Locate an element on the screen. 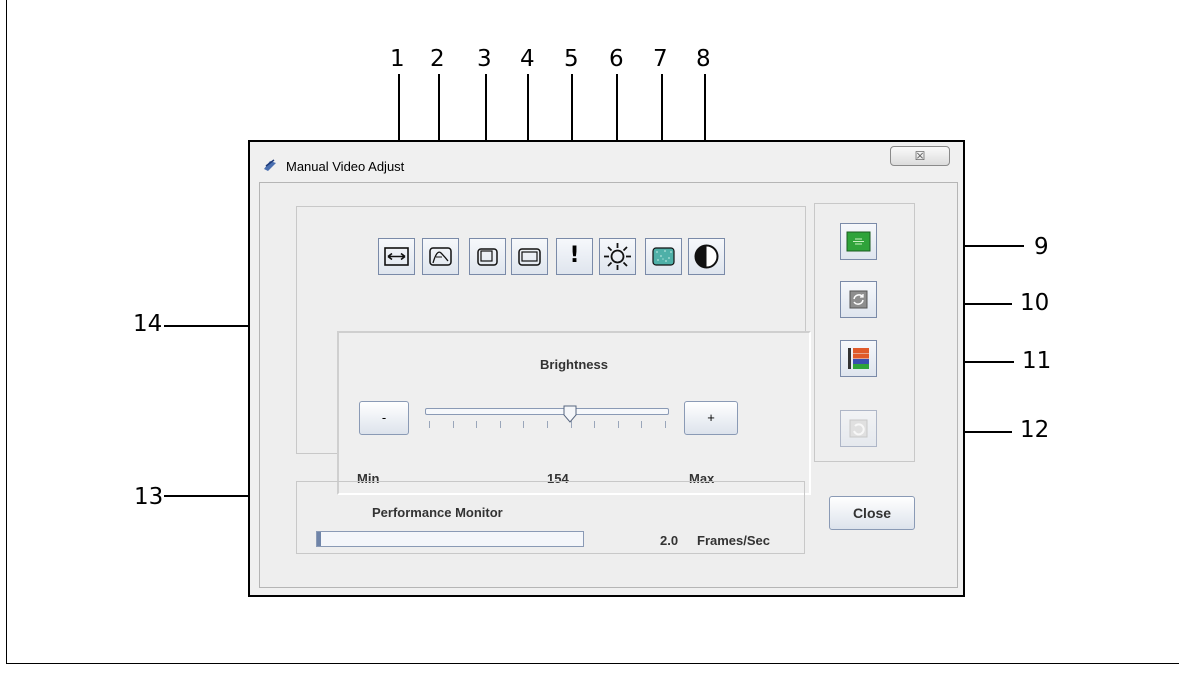 The image size is (1180, 673). window-large-icon is located at coordinates (529, 257).